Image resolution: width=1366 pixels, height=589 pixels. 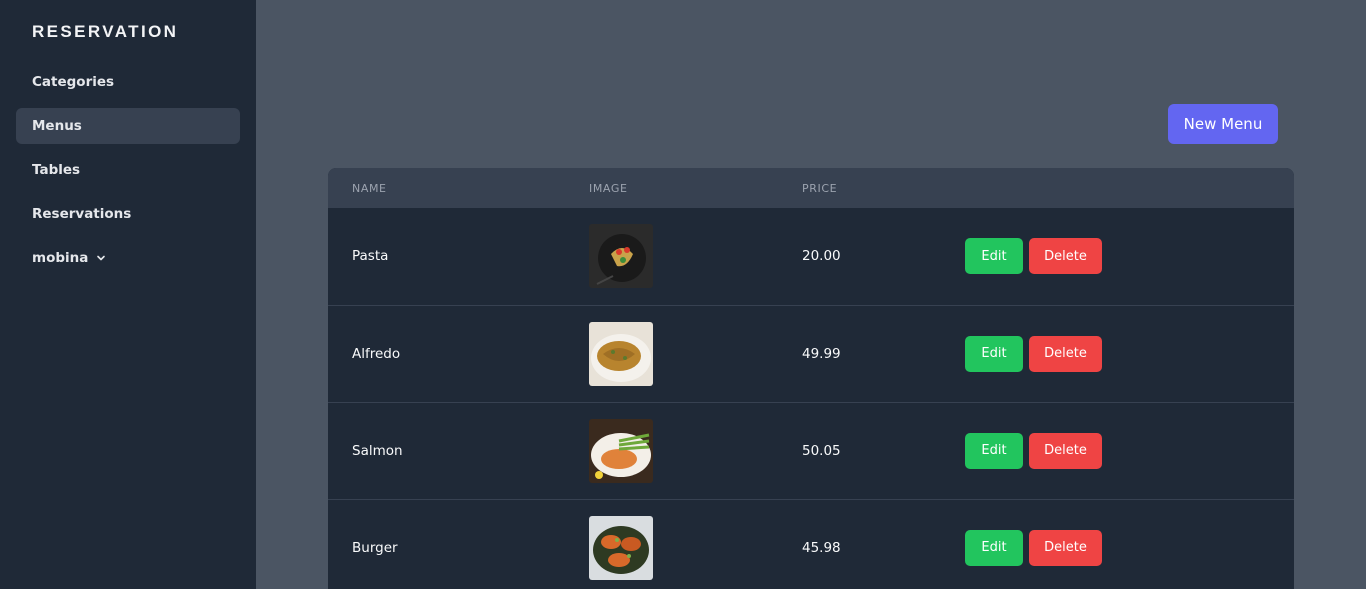 I want to click on table-row: Alfredo 49.99 Edit Delete, so click(x=811, y=353).